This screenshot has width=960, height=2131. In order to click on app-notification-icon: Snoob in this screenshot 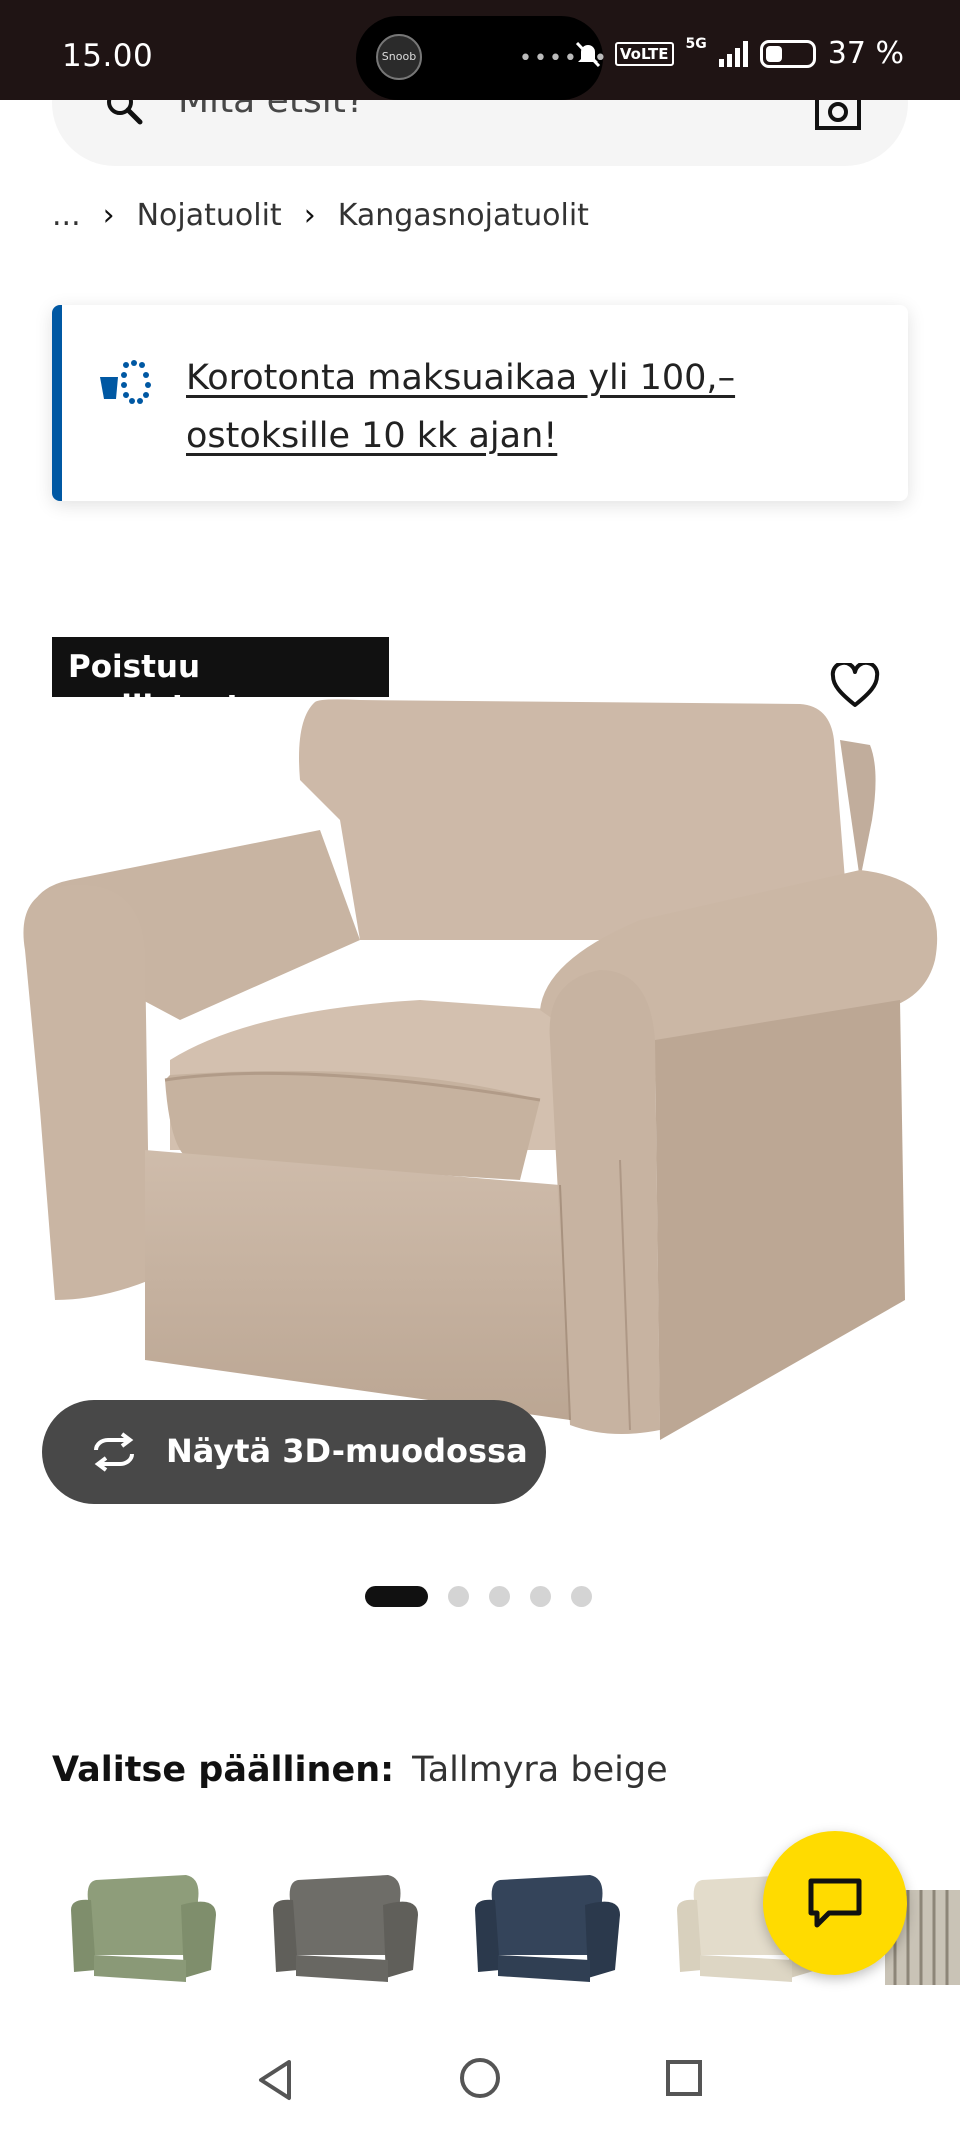, I will do `click(399, 57)`.